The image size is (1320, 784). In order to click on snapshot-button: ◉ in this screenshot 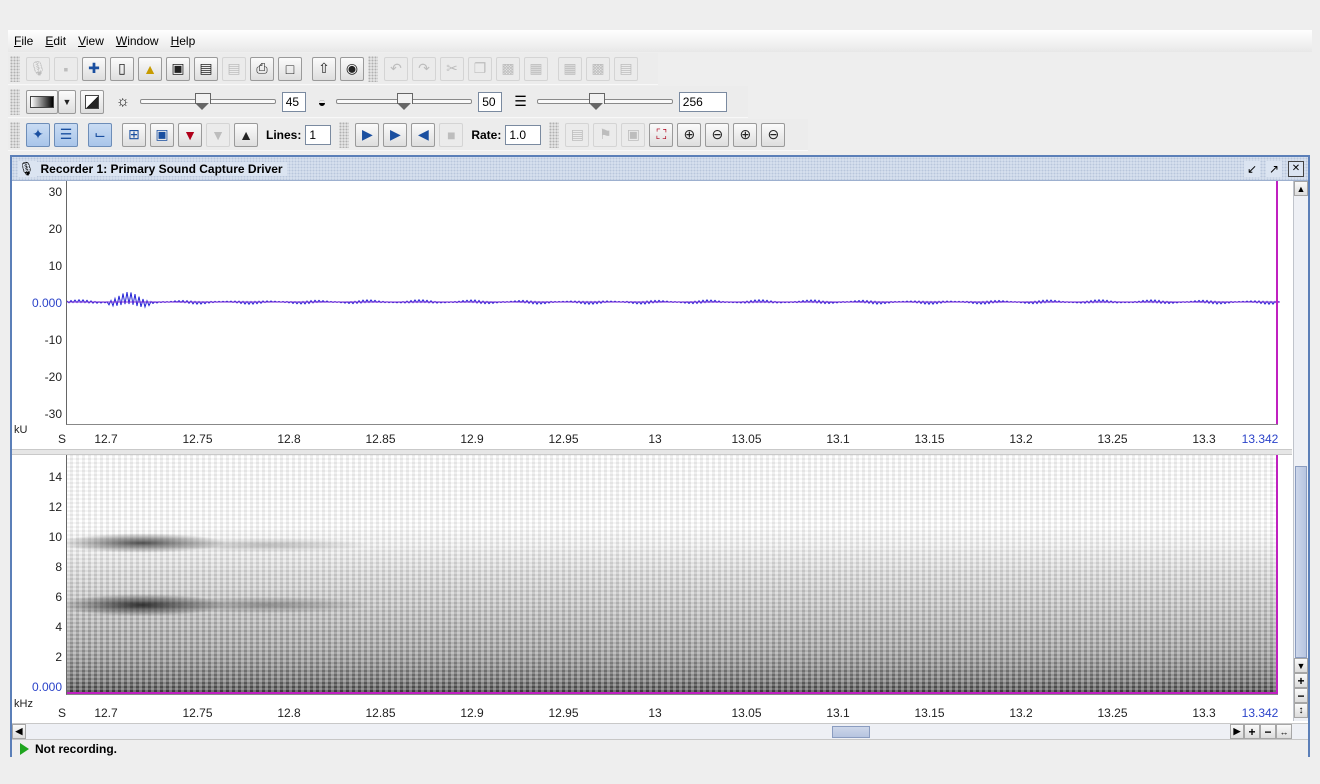, I will do `click(352, 68)`.